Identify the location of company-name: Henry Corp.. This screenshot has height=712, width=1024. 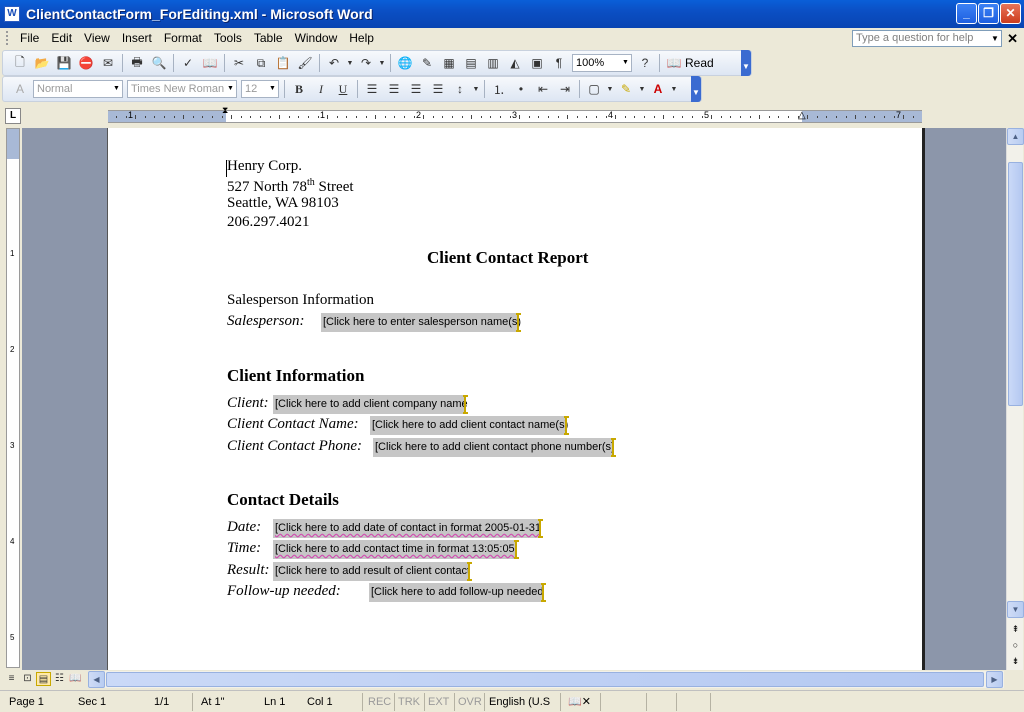
(264, 166).